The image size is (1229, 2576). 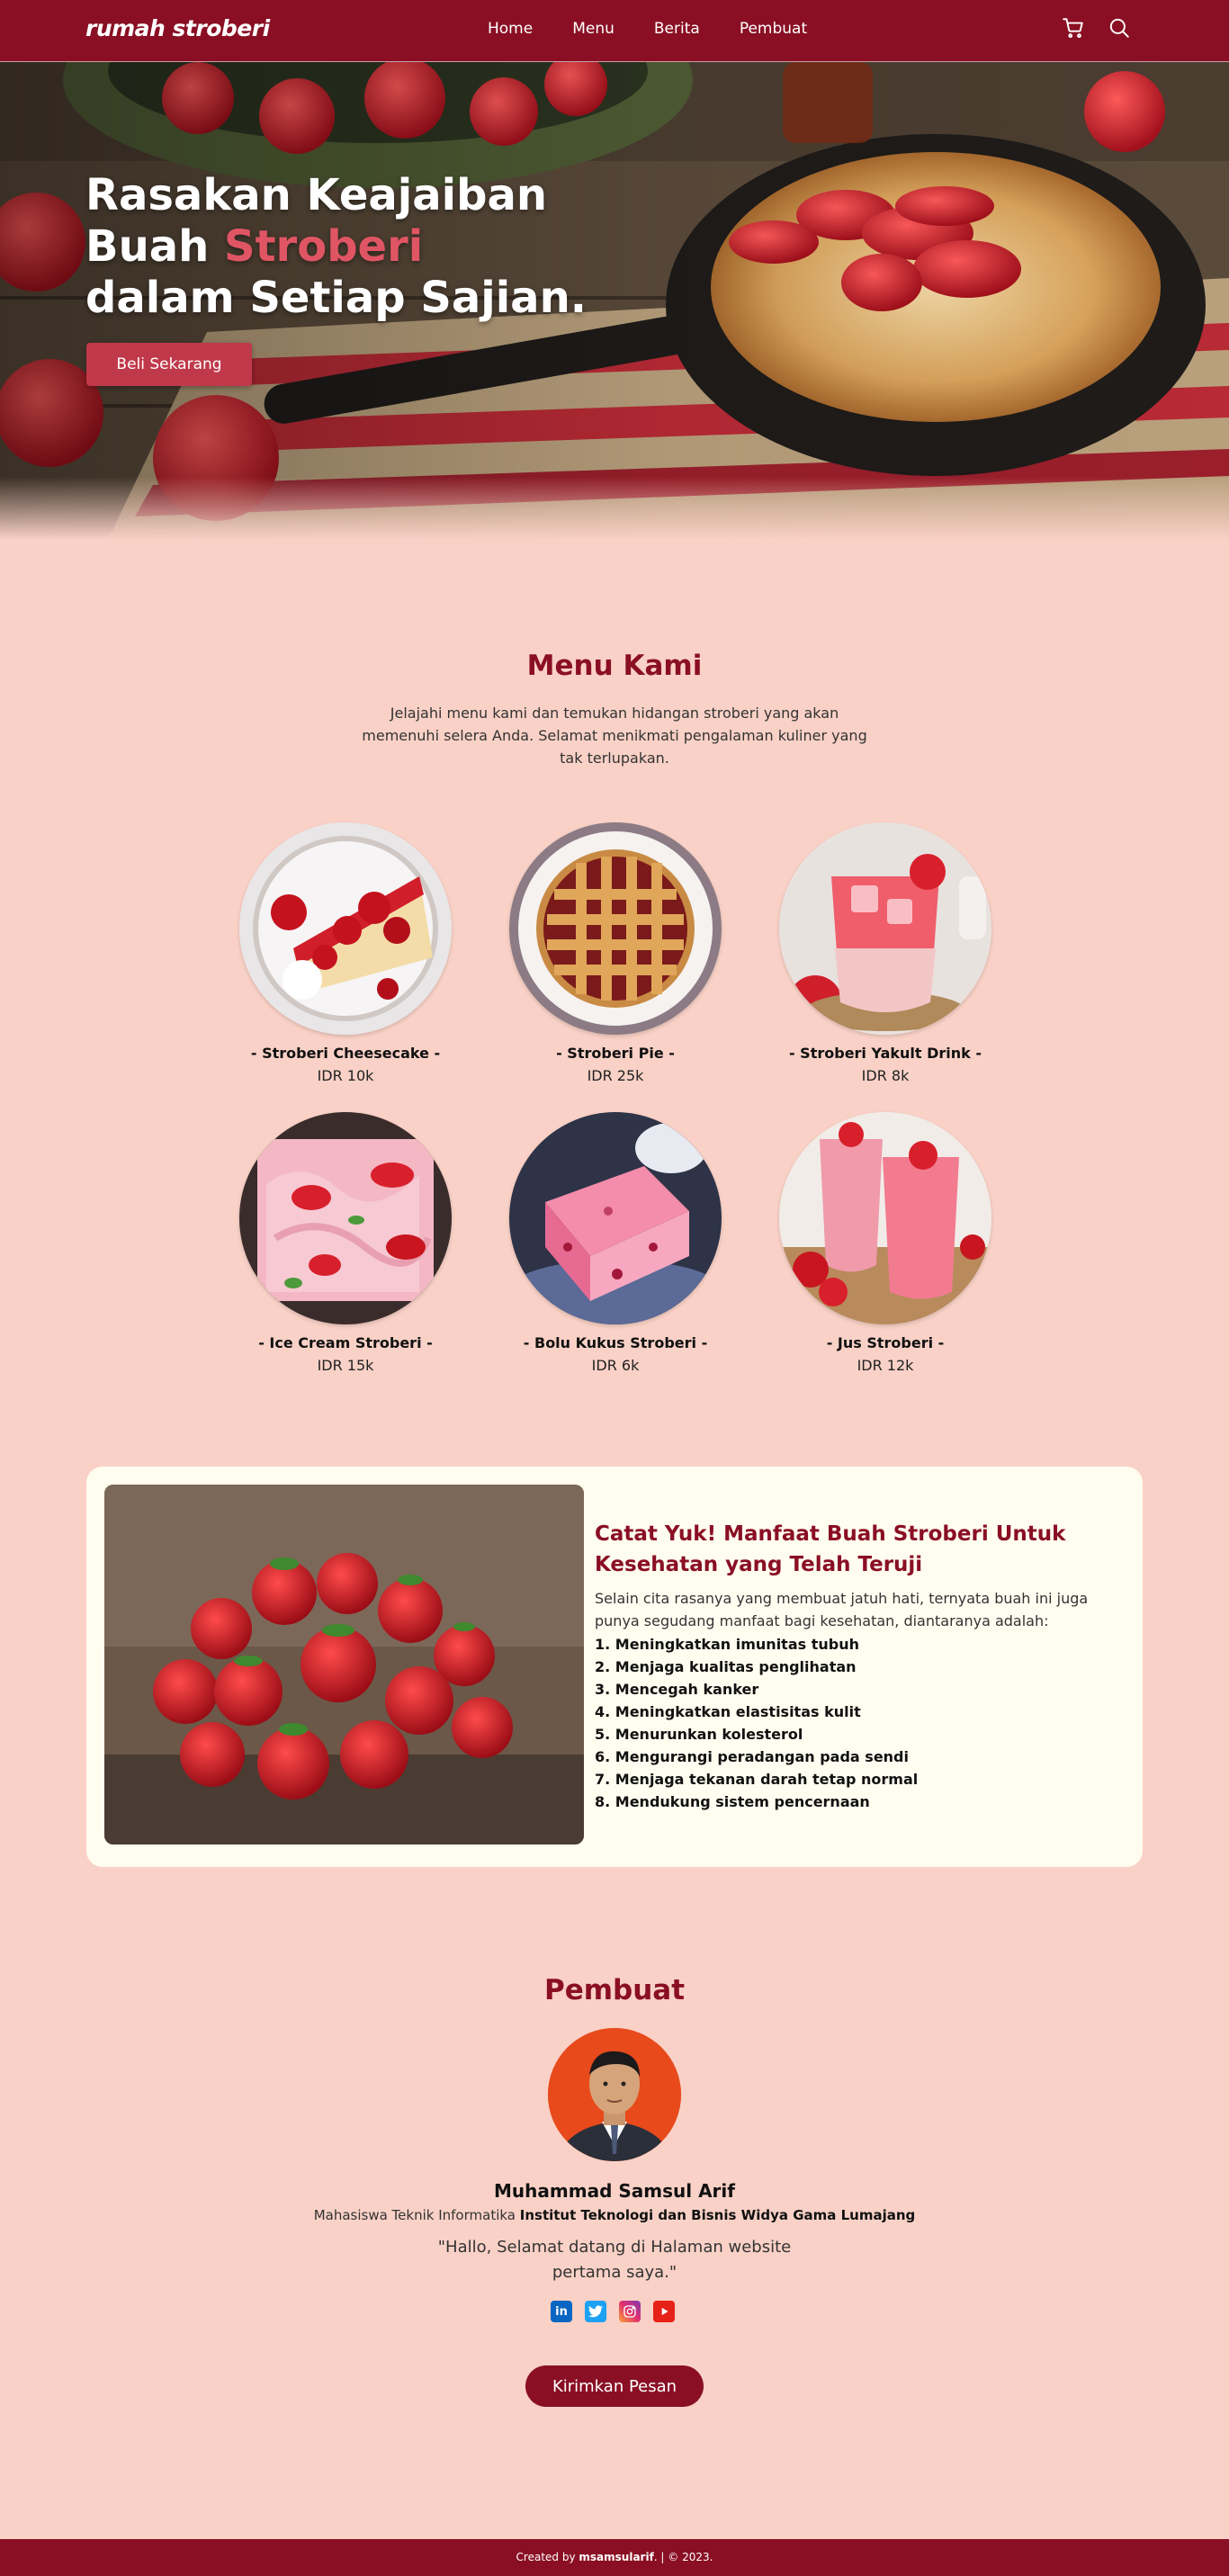 What do you see at coordinates (752, 1757) in the screenshot?
I see `fact-list-item: 6. Mengurangi peradangan pada sendi` at bounding box center [752, 1757].